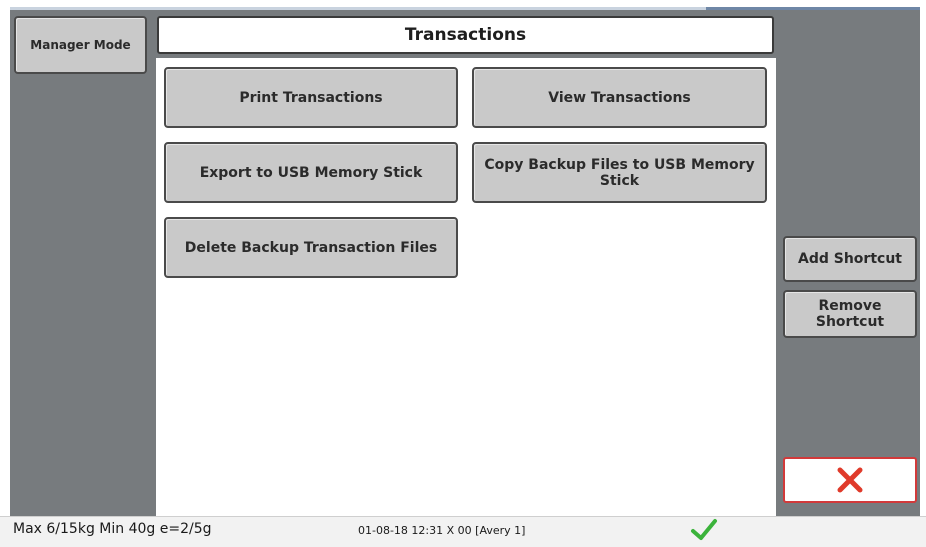 This screenshot has width=926, height=547. Describe the element at coordinates (80, 45) in the screenshot. I see `manager-mode-button: Manager Mode` at that location.